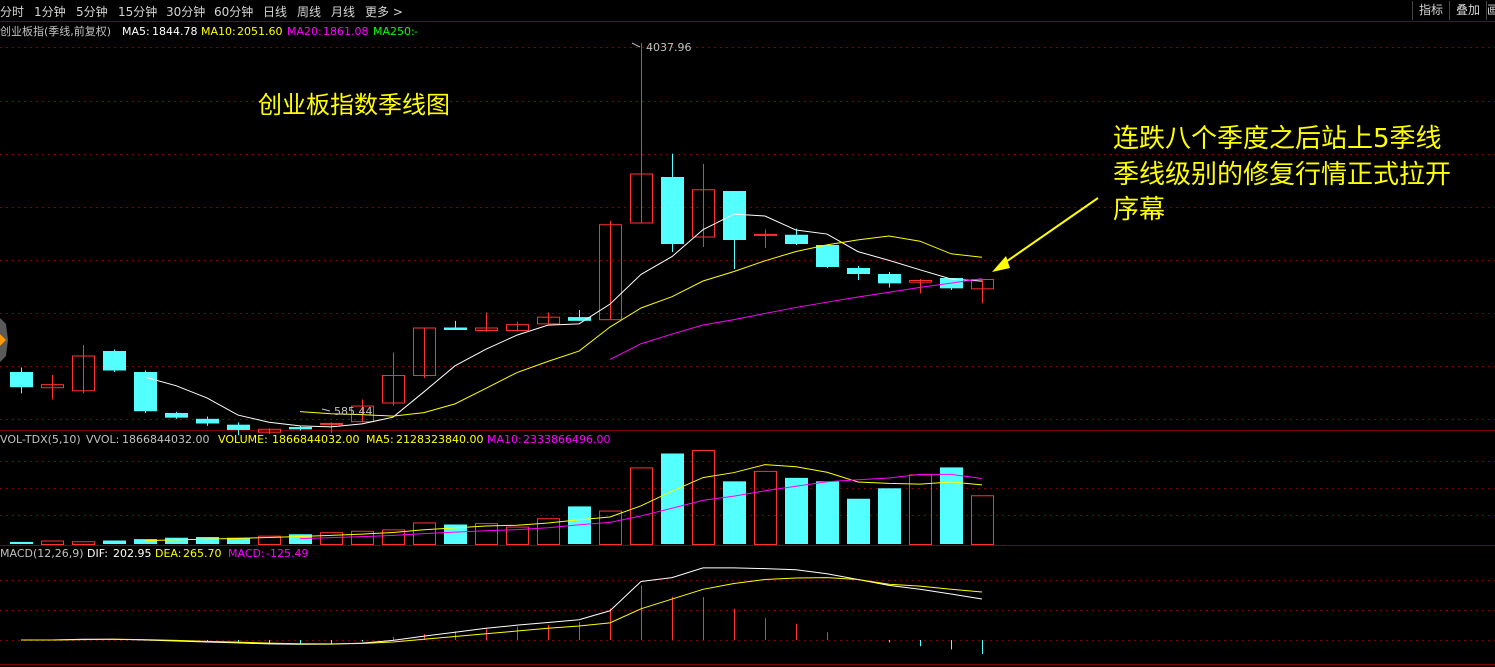 The width and height of the screenshot is (1495, 667). What do you see at coordinates (315, 439) in the screenshot?
I see `volume-value: 1866844032.00` at bounding box center [315, 439].